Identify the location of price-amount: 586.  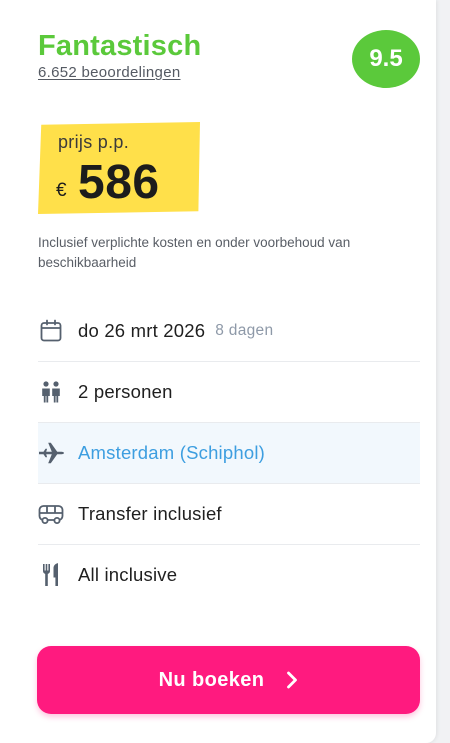
(119, 182).